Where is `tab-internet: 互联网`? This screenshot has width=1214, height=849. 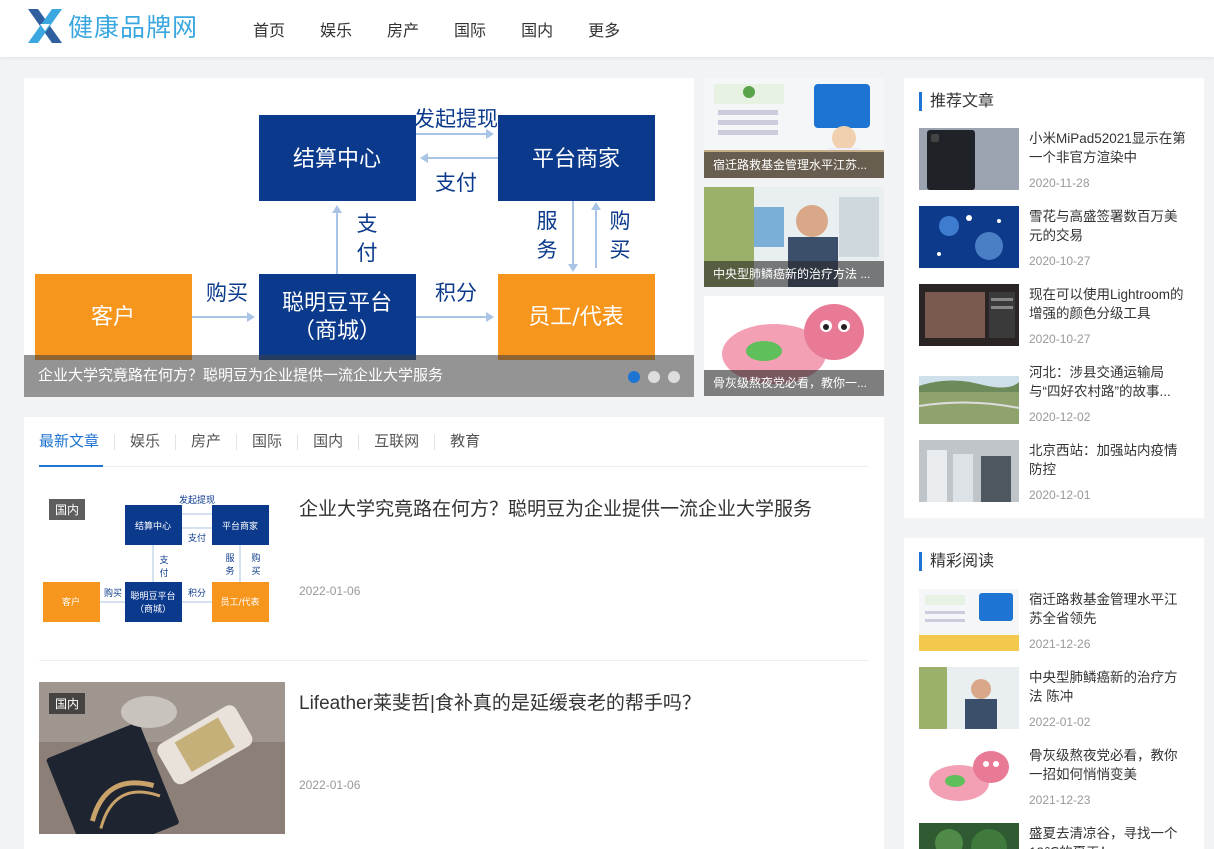
tab-internet: 互联网 is located at coordinates (396, 441).